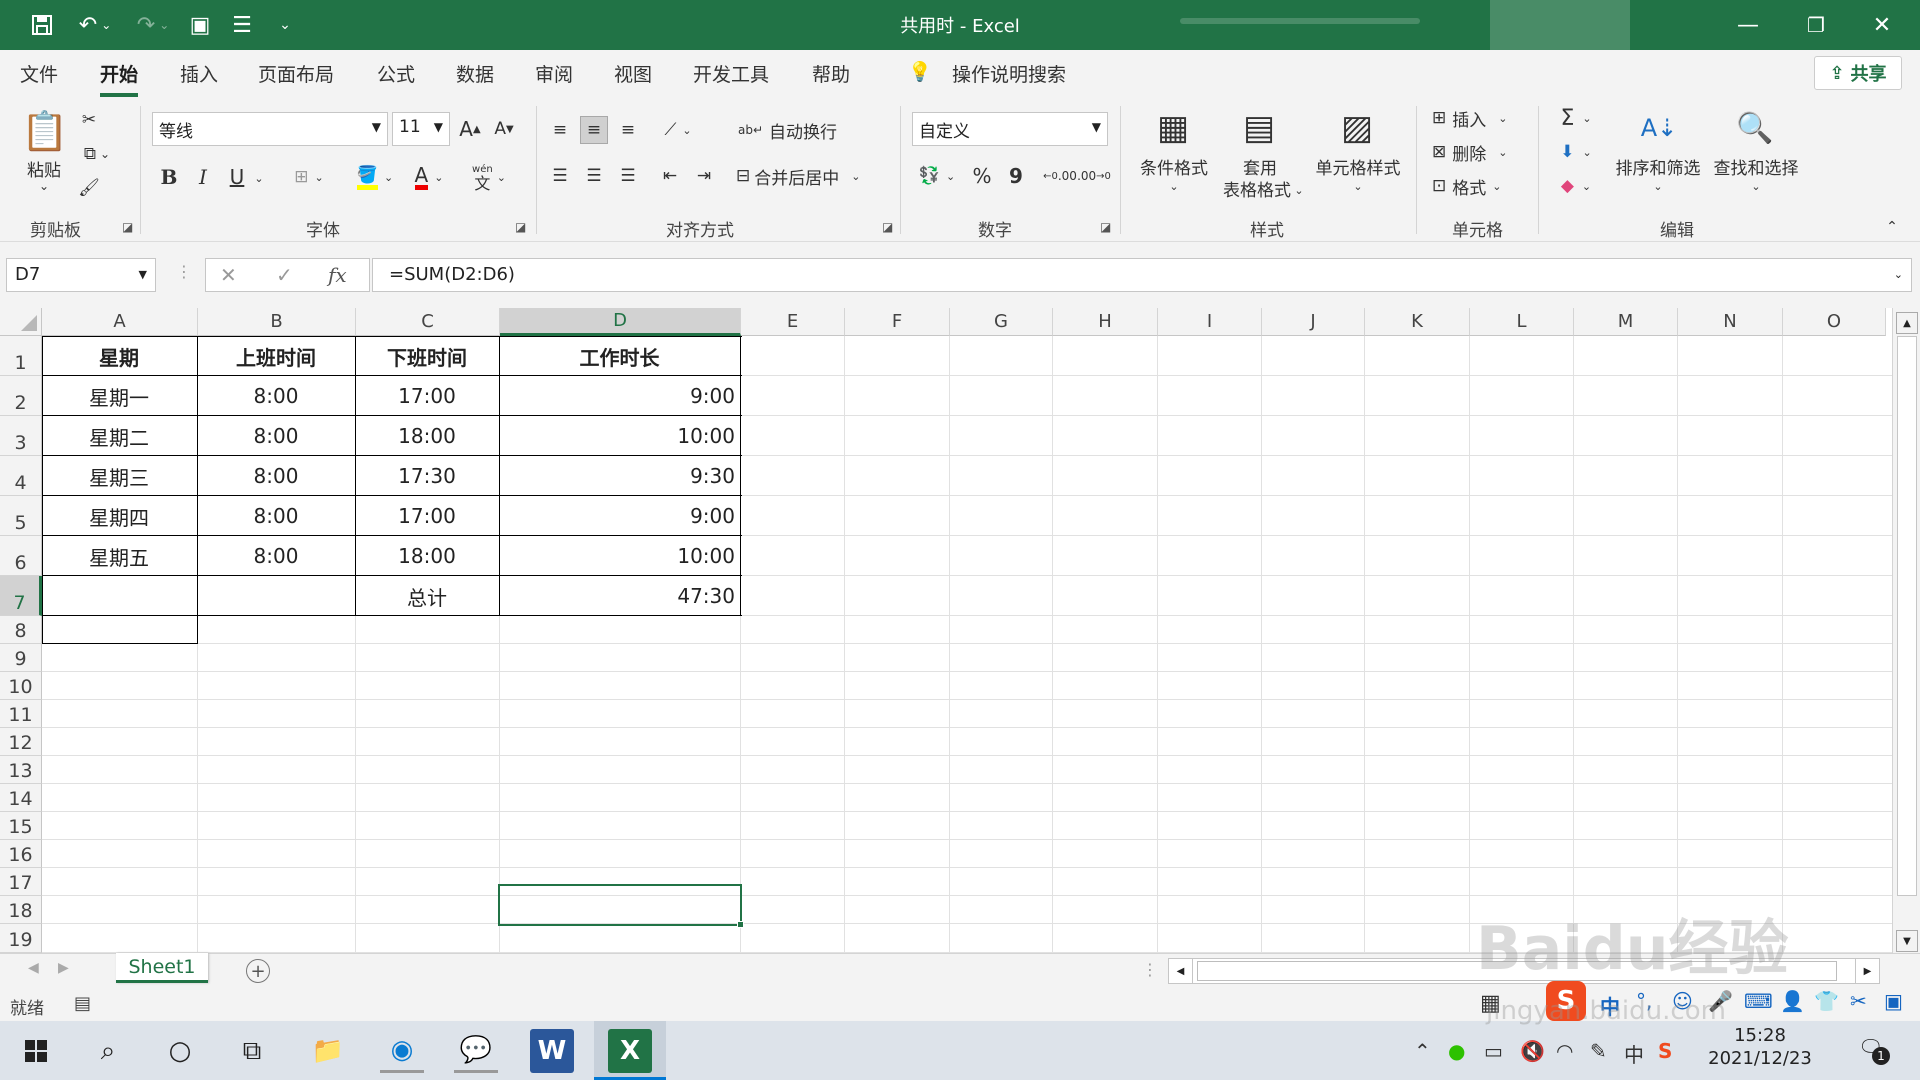 Image resolution: width=1920 pixels, height=1080 pixels. Describe the element at coordinates (1010, 129) in the screenshot. I see `number-format-combo: 自定义 ▼` at that location.